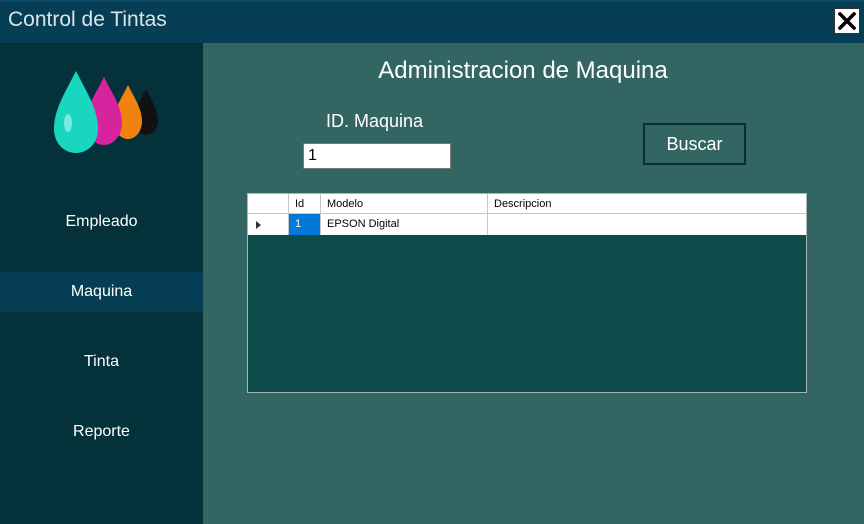 This screenshot has width=864, height=524. What do you see at coordinates (305, 203) in the screenshot?
I see `column-header-id: Id` at bounding box center [305, 203].